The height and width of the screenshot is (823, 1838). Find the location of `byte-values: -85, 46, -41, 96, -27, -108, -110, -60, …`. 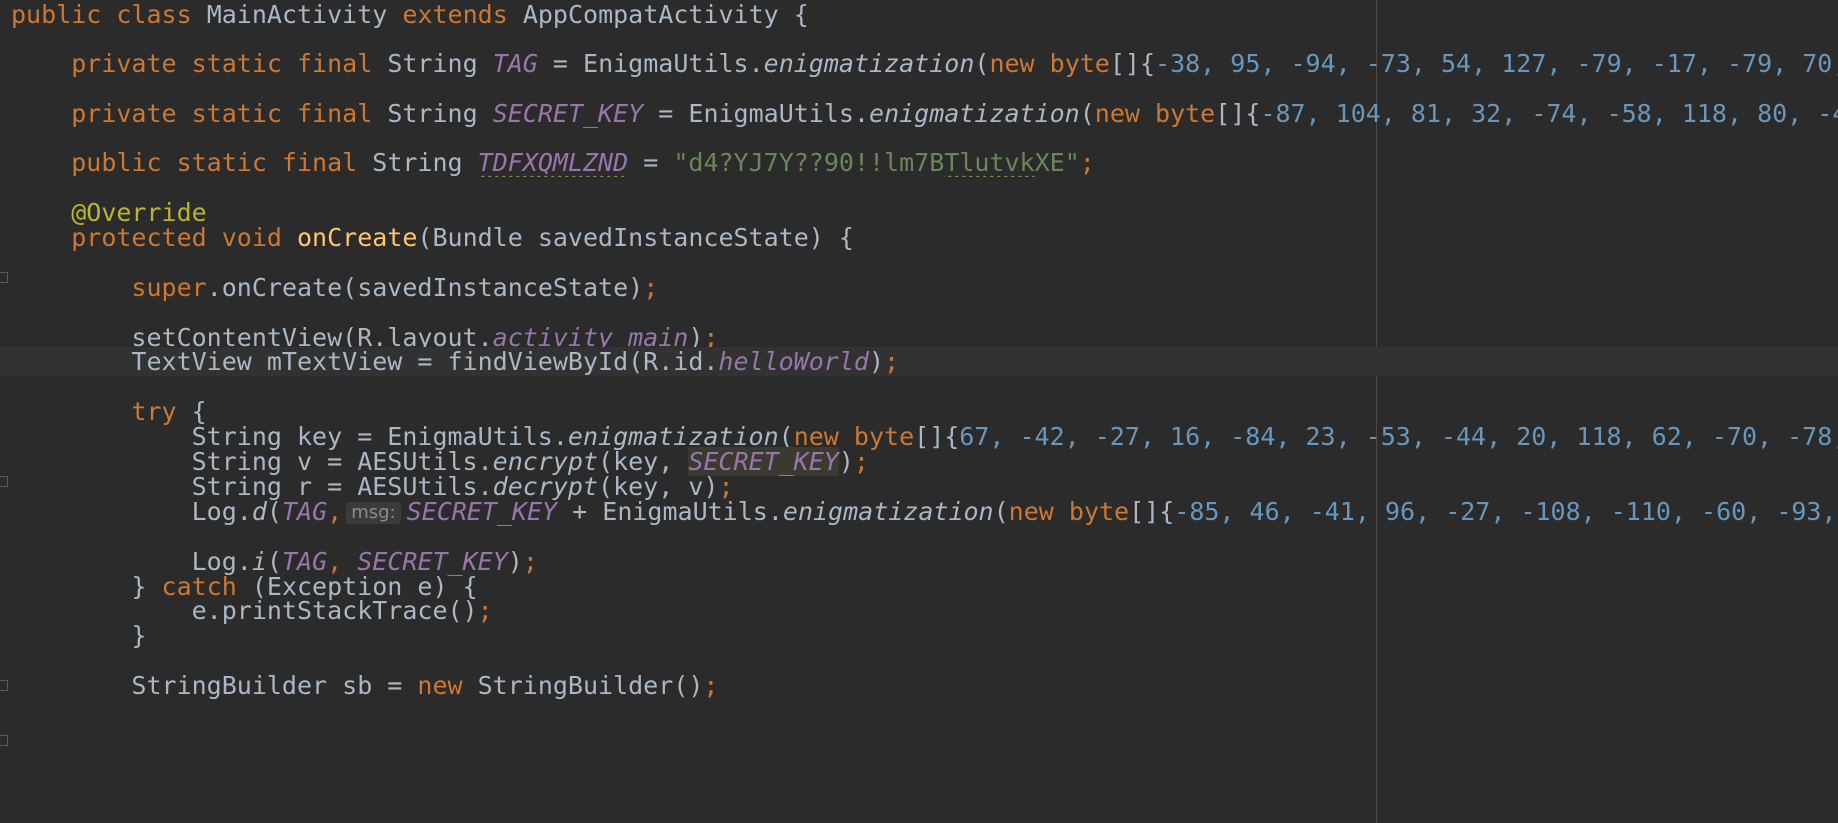

byte-values: -85, 46, -41, 96, -27, -108, -110, -60, … is located at coordinates (1505, 511).